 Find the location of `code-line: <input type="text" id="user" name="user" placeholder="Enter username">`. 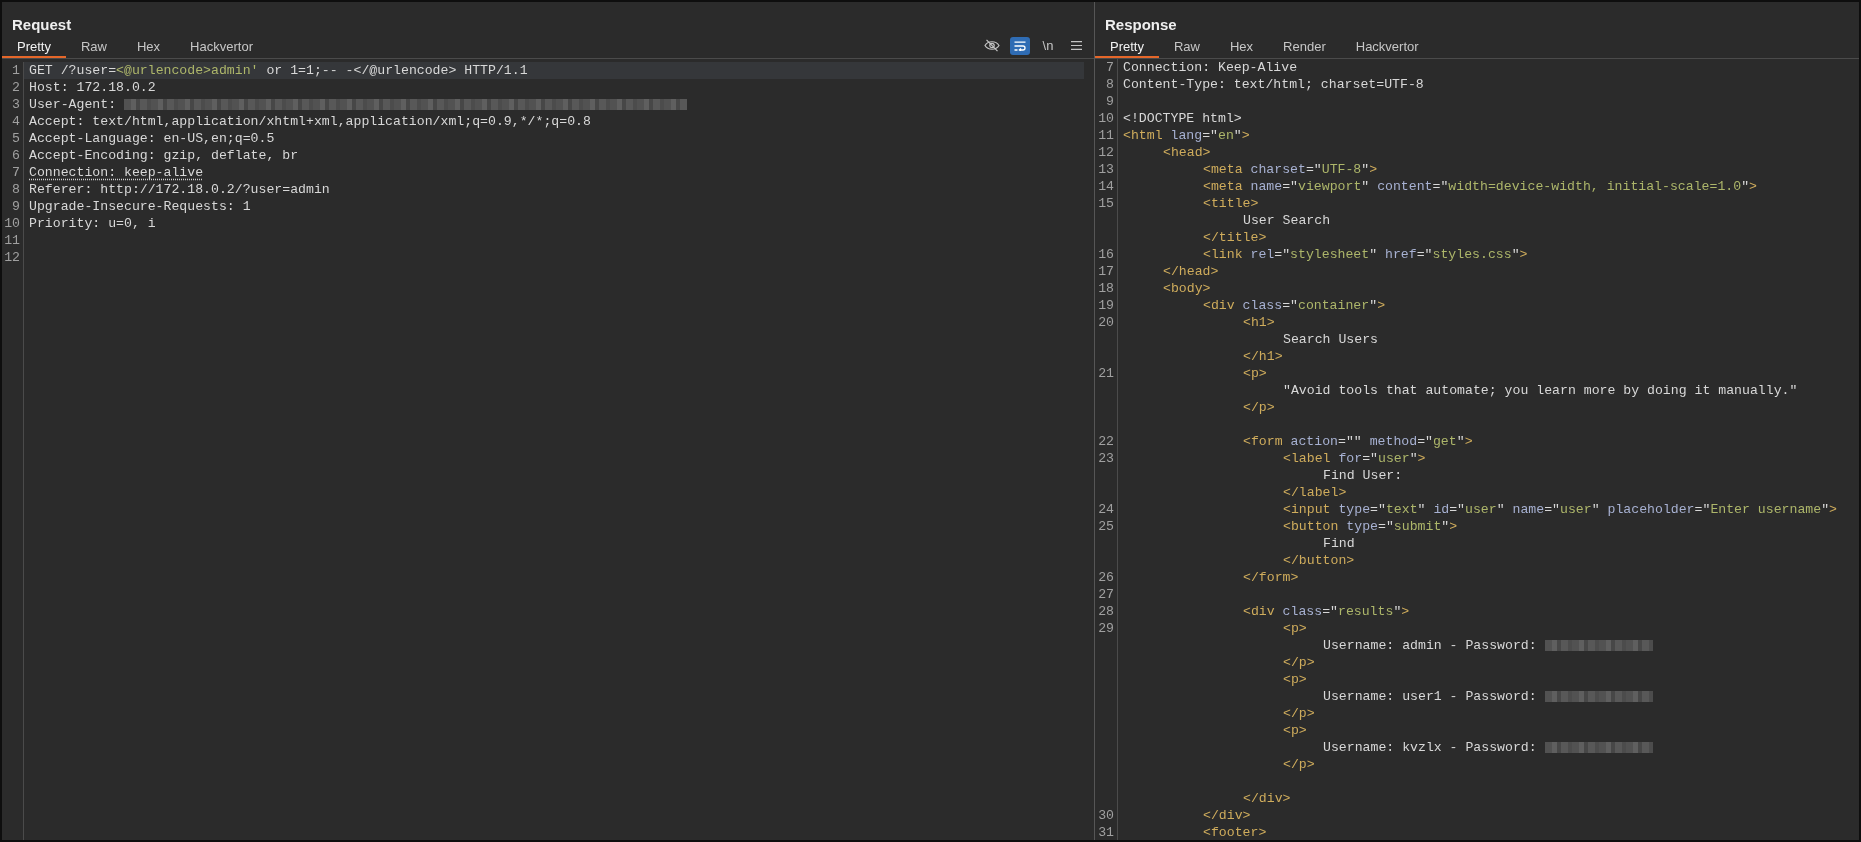

code-line: <input type="text" id="user" name="user" placeholder="Enter username"> is located at coordinates (1560, 509).